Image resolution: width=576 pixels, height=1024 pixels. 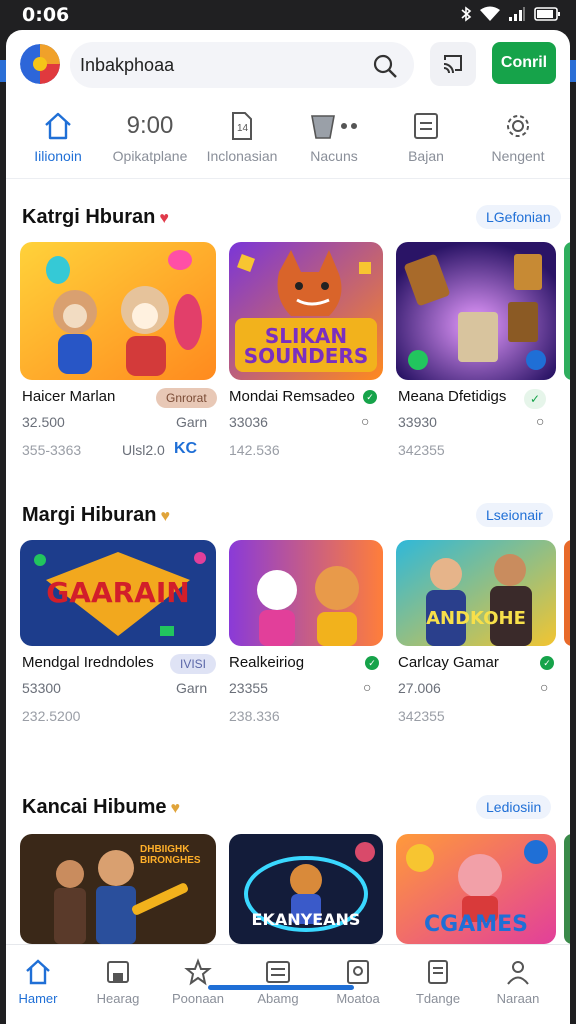 I want to click on person-icon, so click(x=518, y=973).